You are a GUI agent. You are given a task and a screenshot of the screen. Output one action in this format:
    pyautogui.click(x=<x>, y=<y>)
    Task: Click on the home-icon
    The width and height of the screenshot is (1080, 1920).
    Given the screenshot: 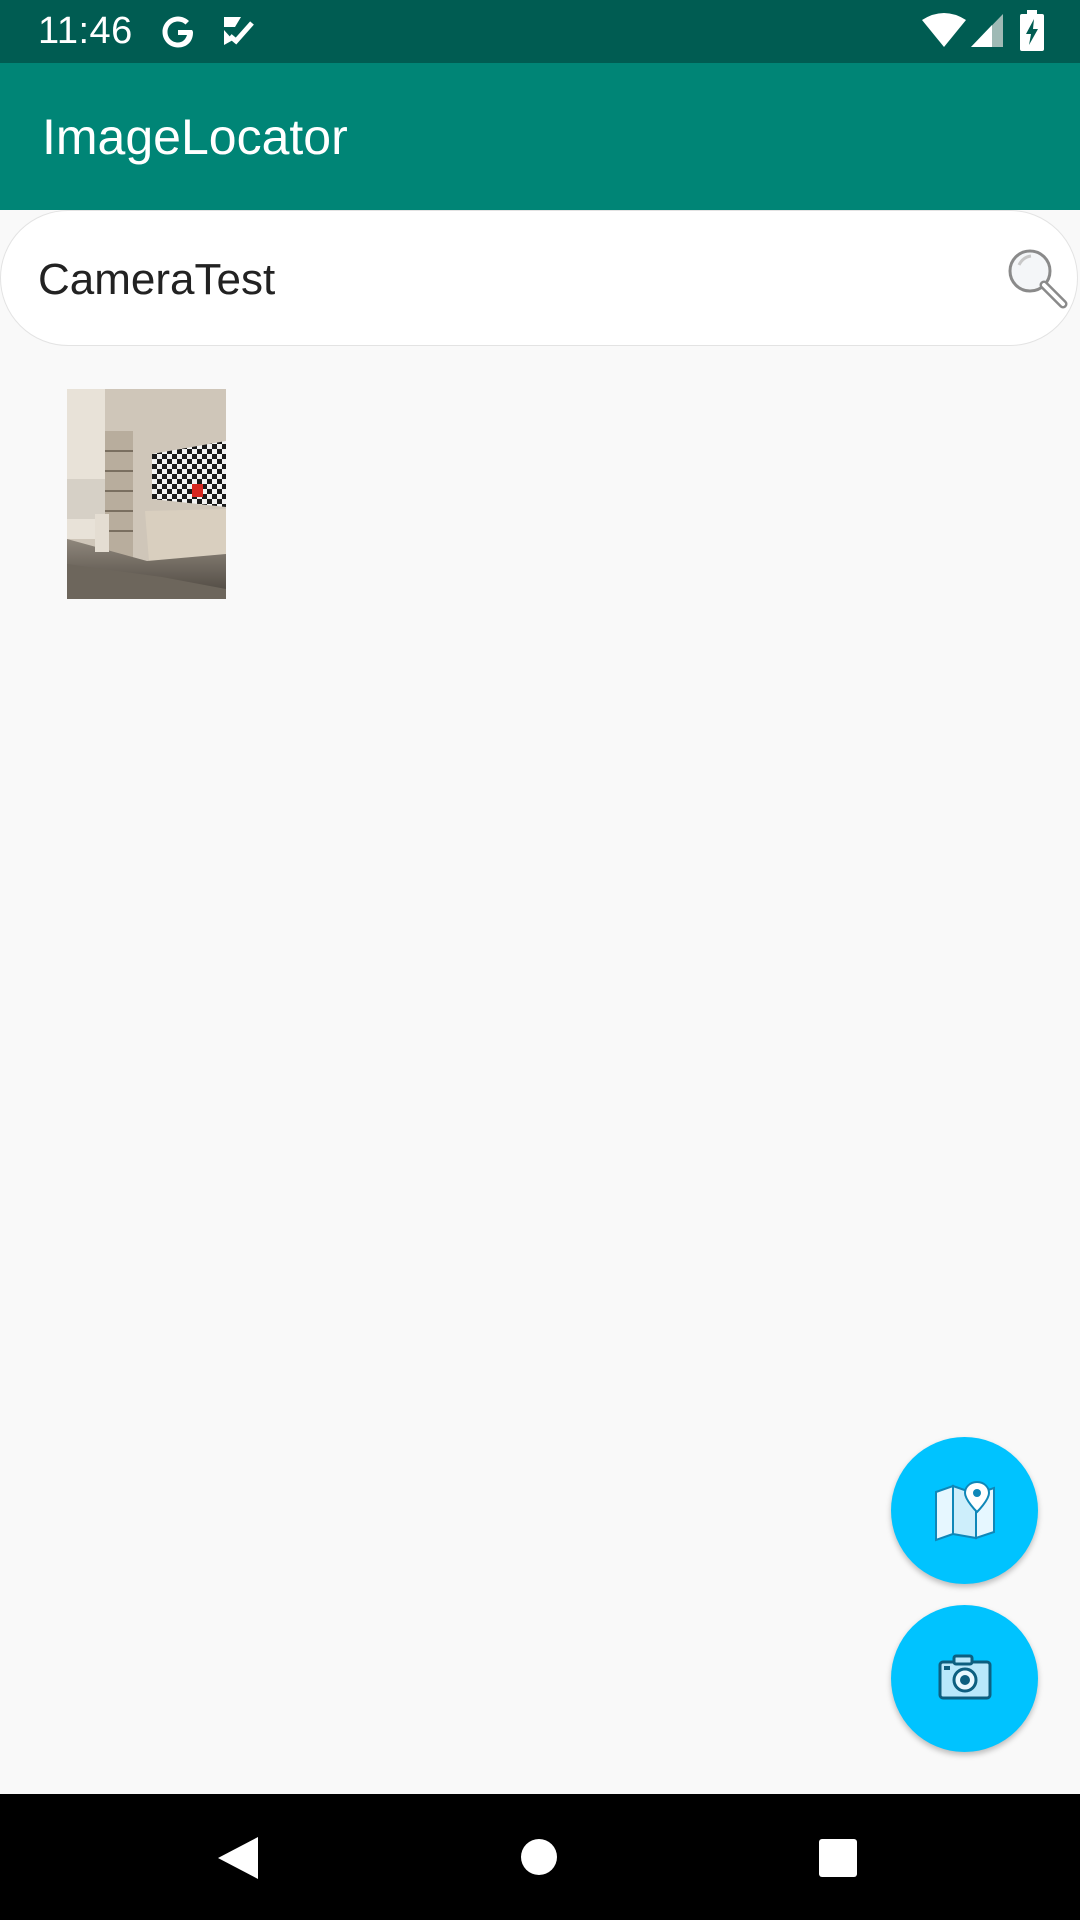 What is the action you would take?
    pyautogui.click(x=539, y=1857)
    